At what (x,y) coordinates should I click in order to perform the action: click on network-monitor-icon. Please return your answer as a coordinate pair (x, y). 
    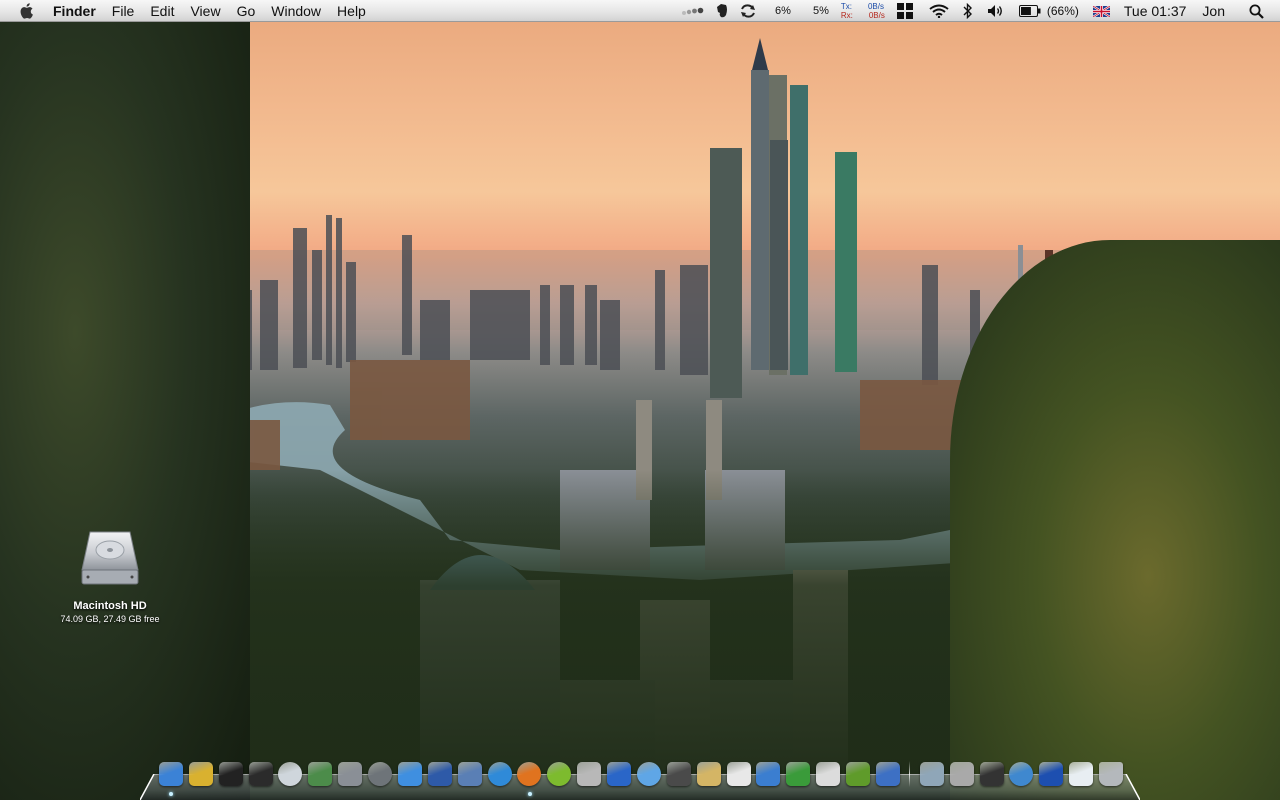
    Looking at the image, I should click on (991, 774).